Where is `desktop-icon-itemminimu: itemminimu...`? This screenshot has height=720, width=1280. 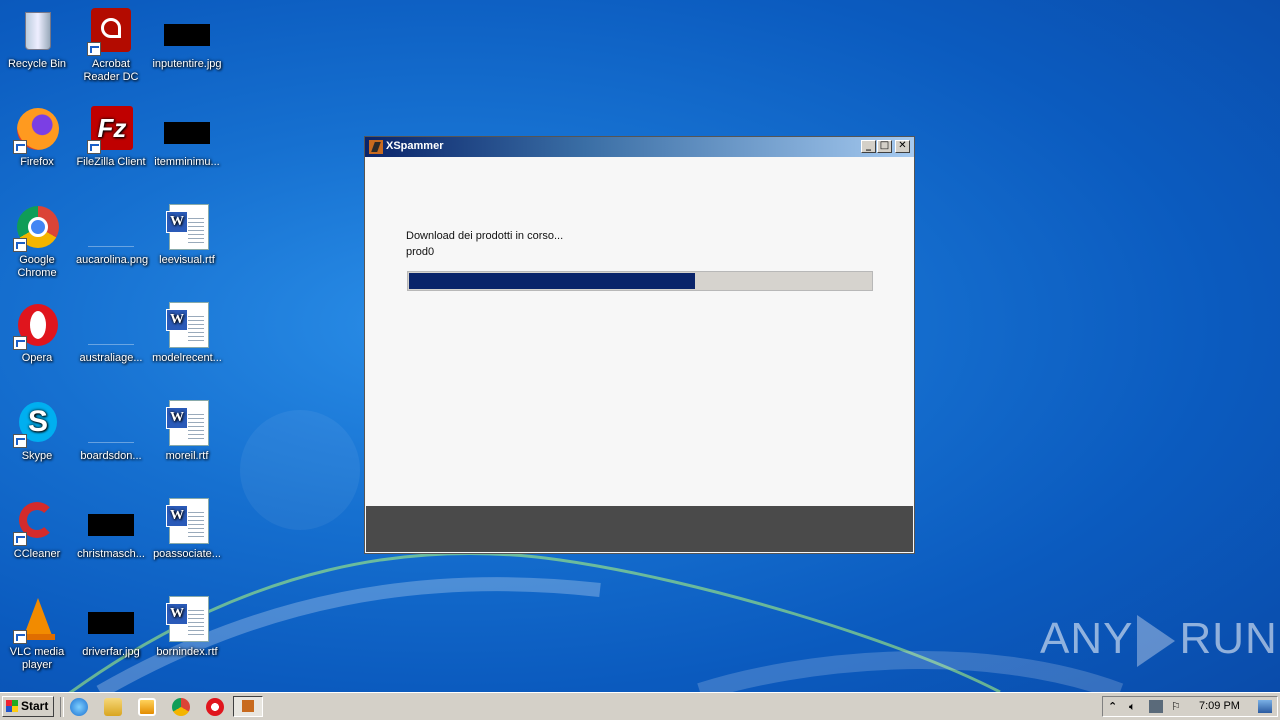 desktop-icon-itemminimu: itemminimu... is located at coordinates (187, 135).